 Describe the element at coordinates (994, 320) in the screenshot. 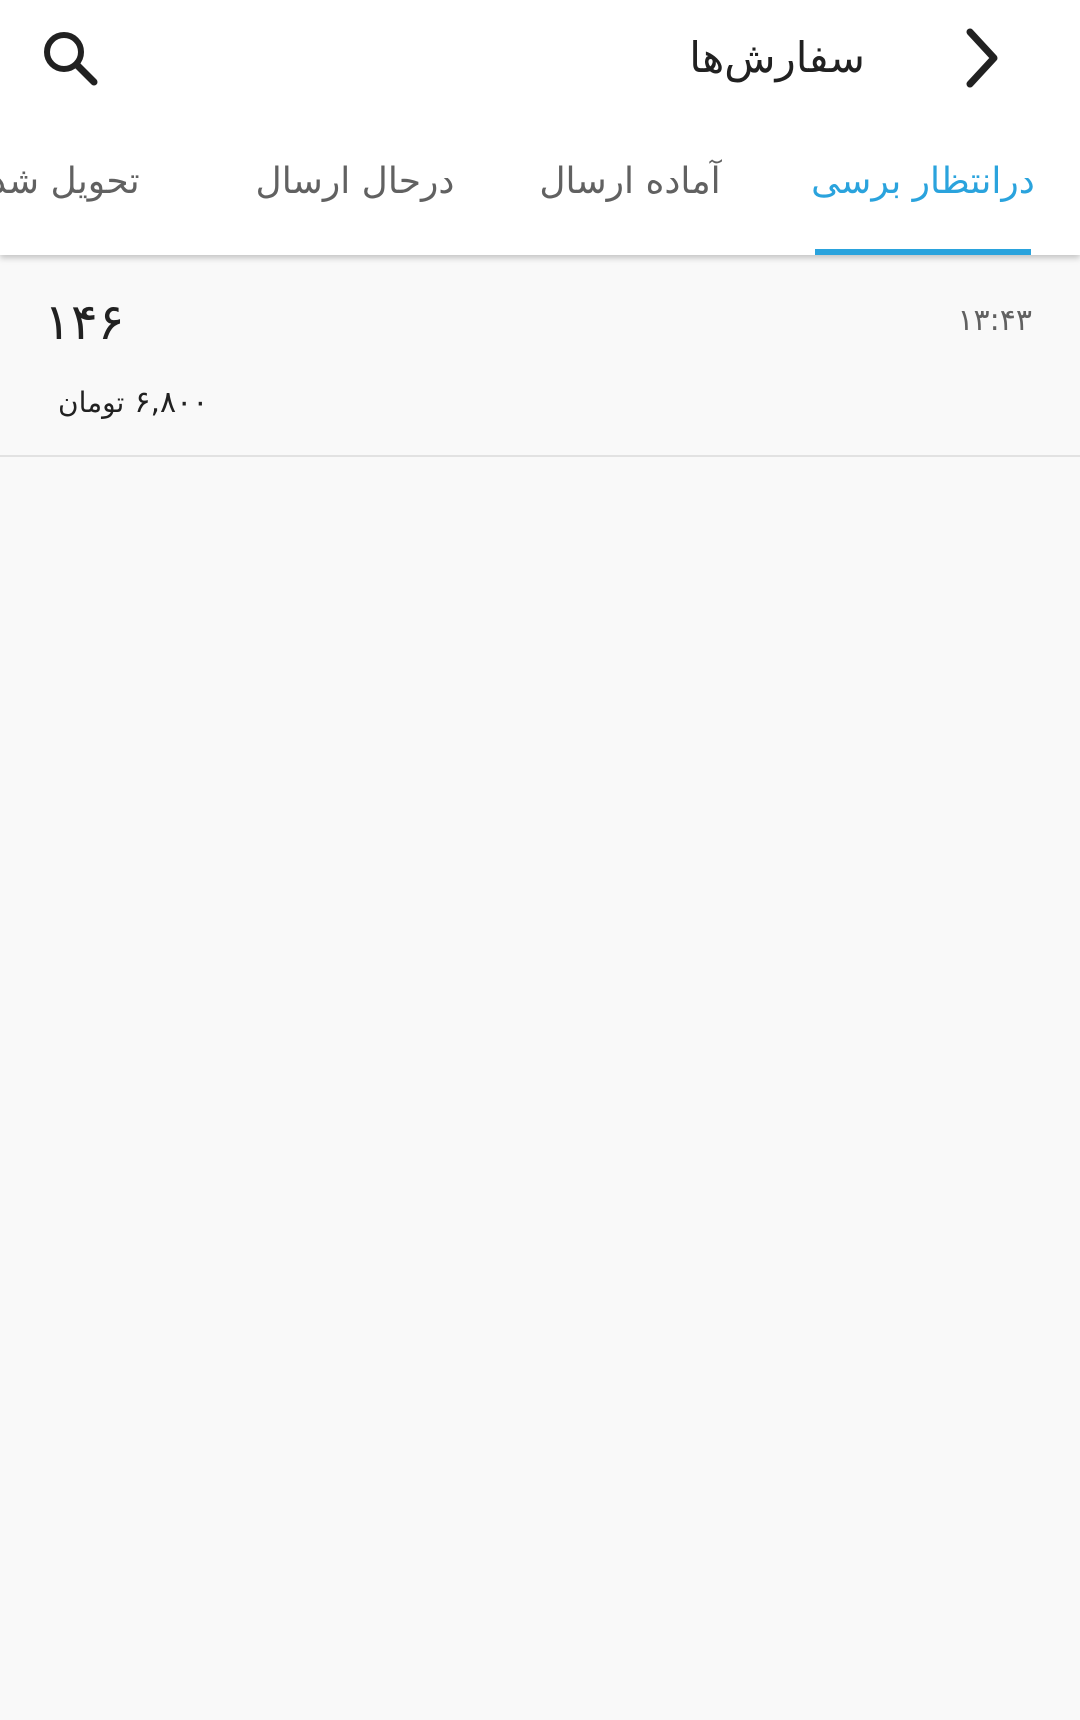

I see `order-time: ۱۳:۴۳` at that location.